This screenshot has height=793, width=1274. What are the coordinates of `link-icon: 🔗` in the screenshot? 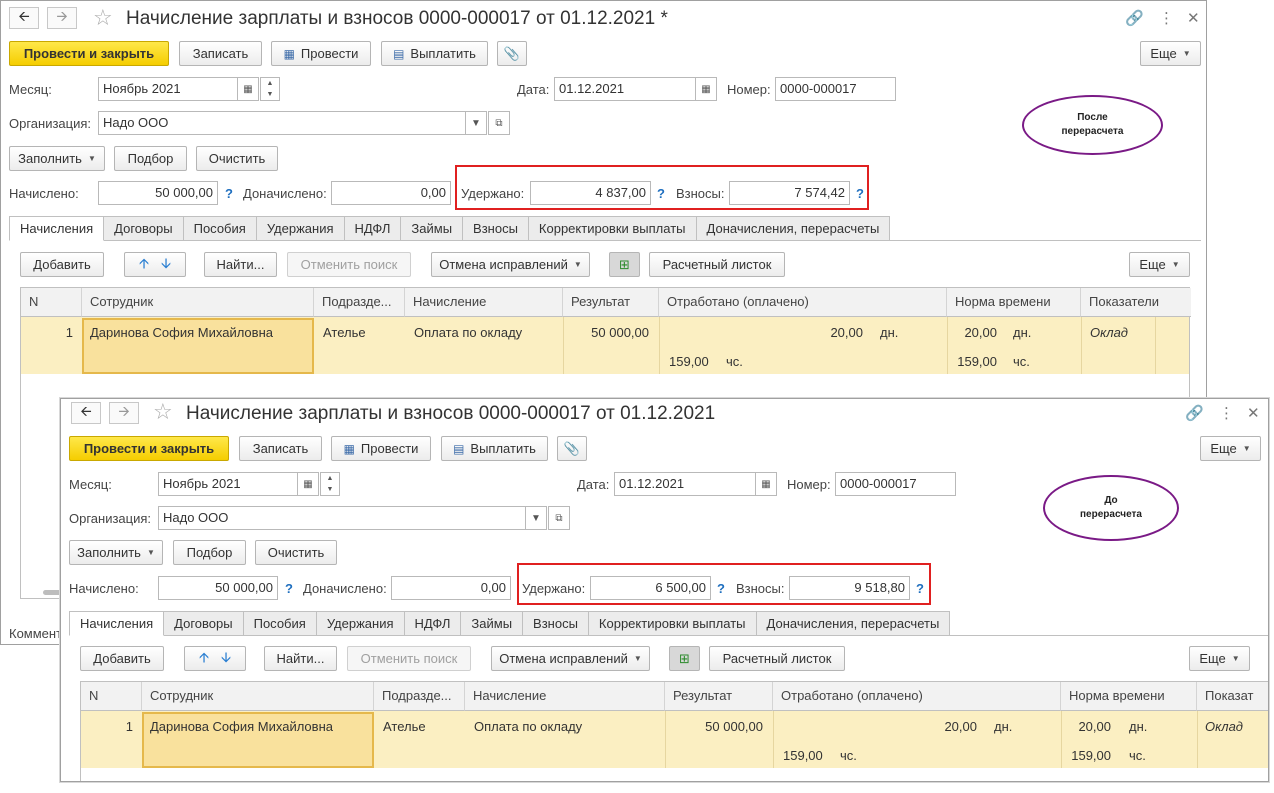 It's located at (1134, 18).